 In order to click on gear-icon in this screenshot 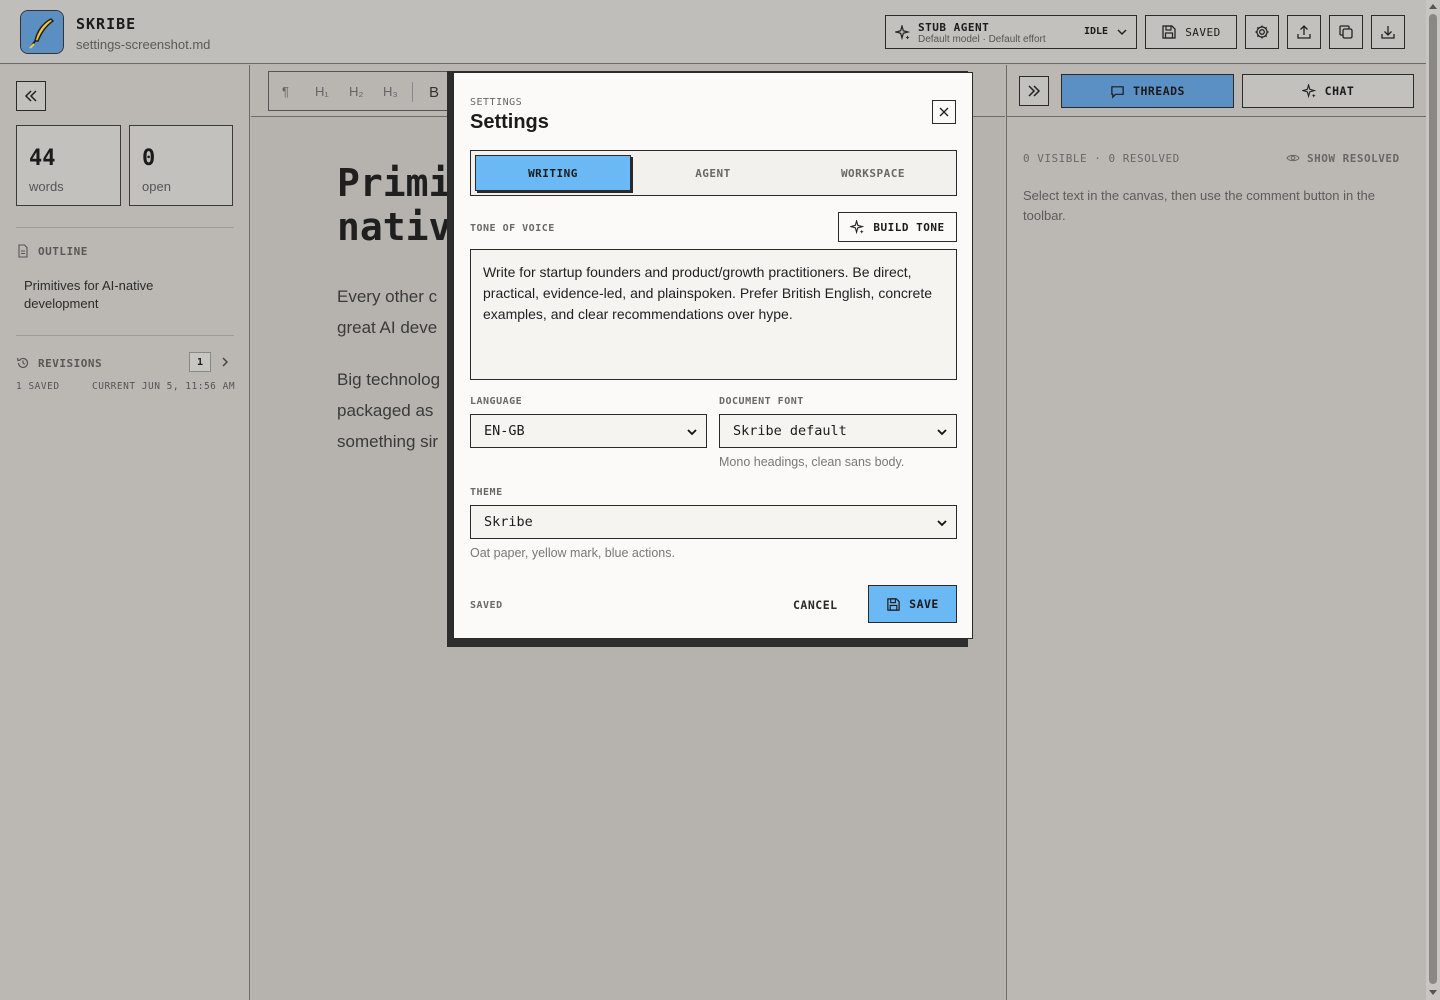, I will do `click(1262, 32)`.